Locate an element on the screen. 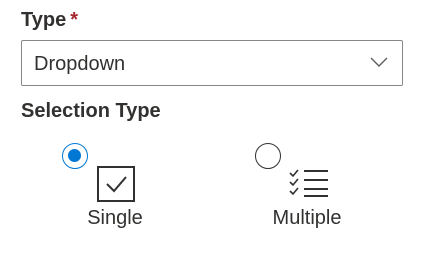 This screenshot has width=426, height=258. type-dropdown-value: Dropdown is located at coordinates (80, 64).